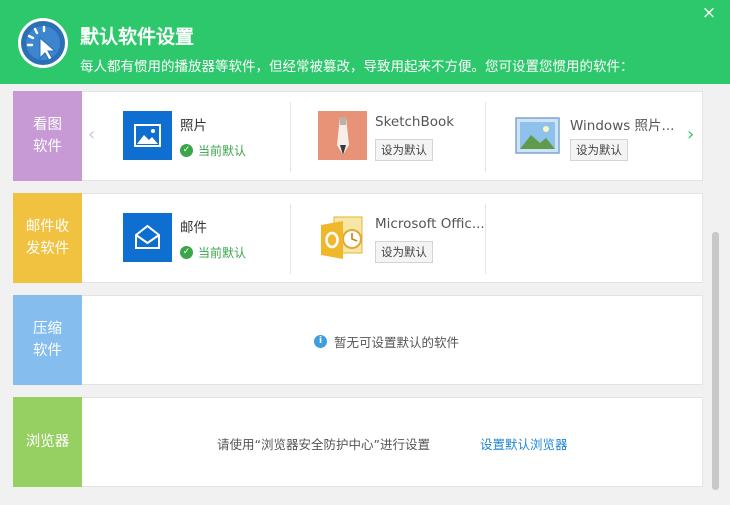  I want to click on no-software-notice: i 暂无可设置默认的软件, so click(386, 341).